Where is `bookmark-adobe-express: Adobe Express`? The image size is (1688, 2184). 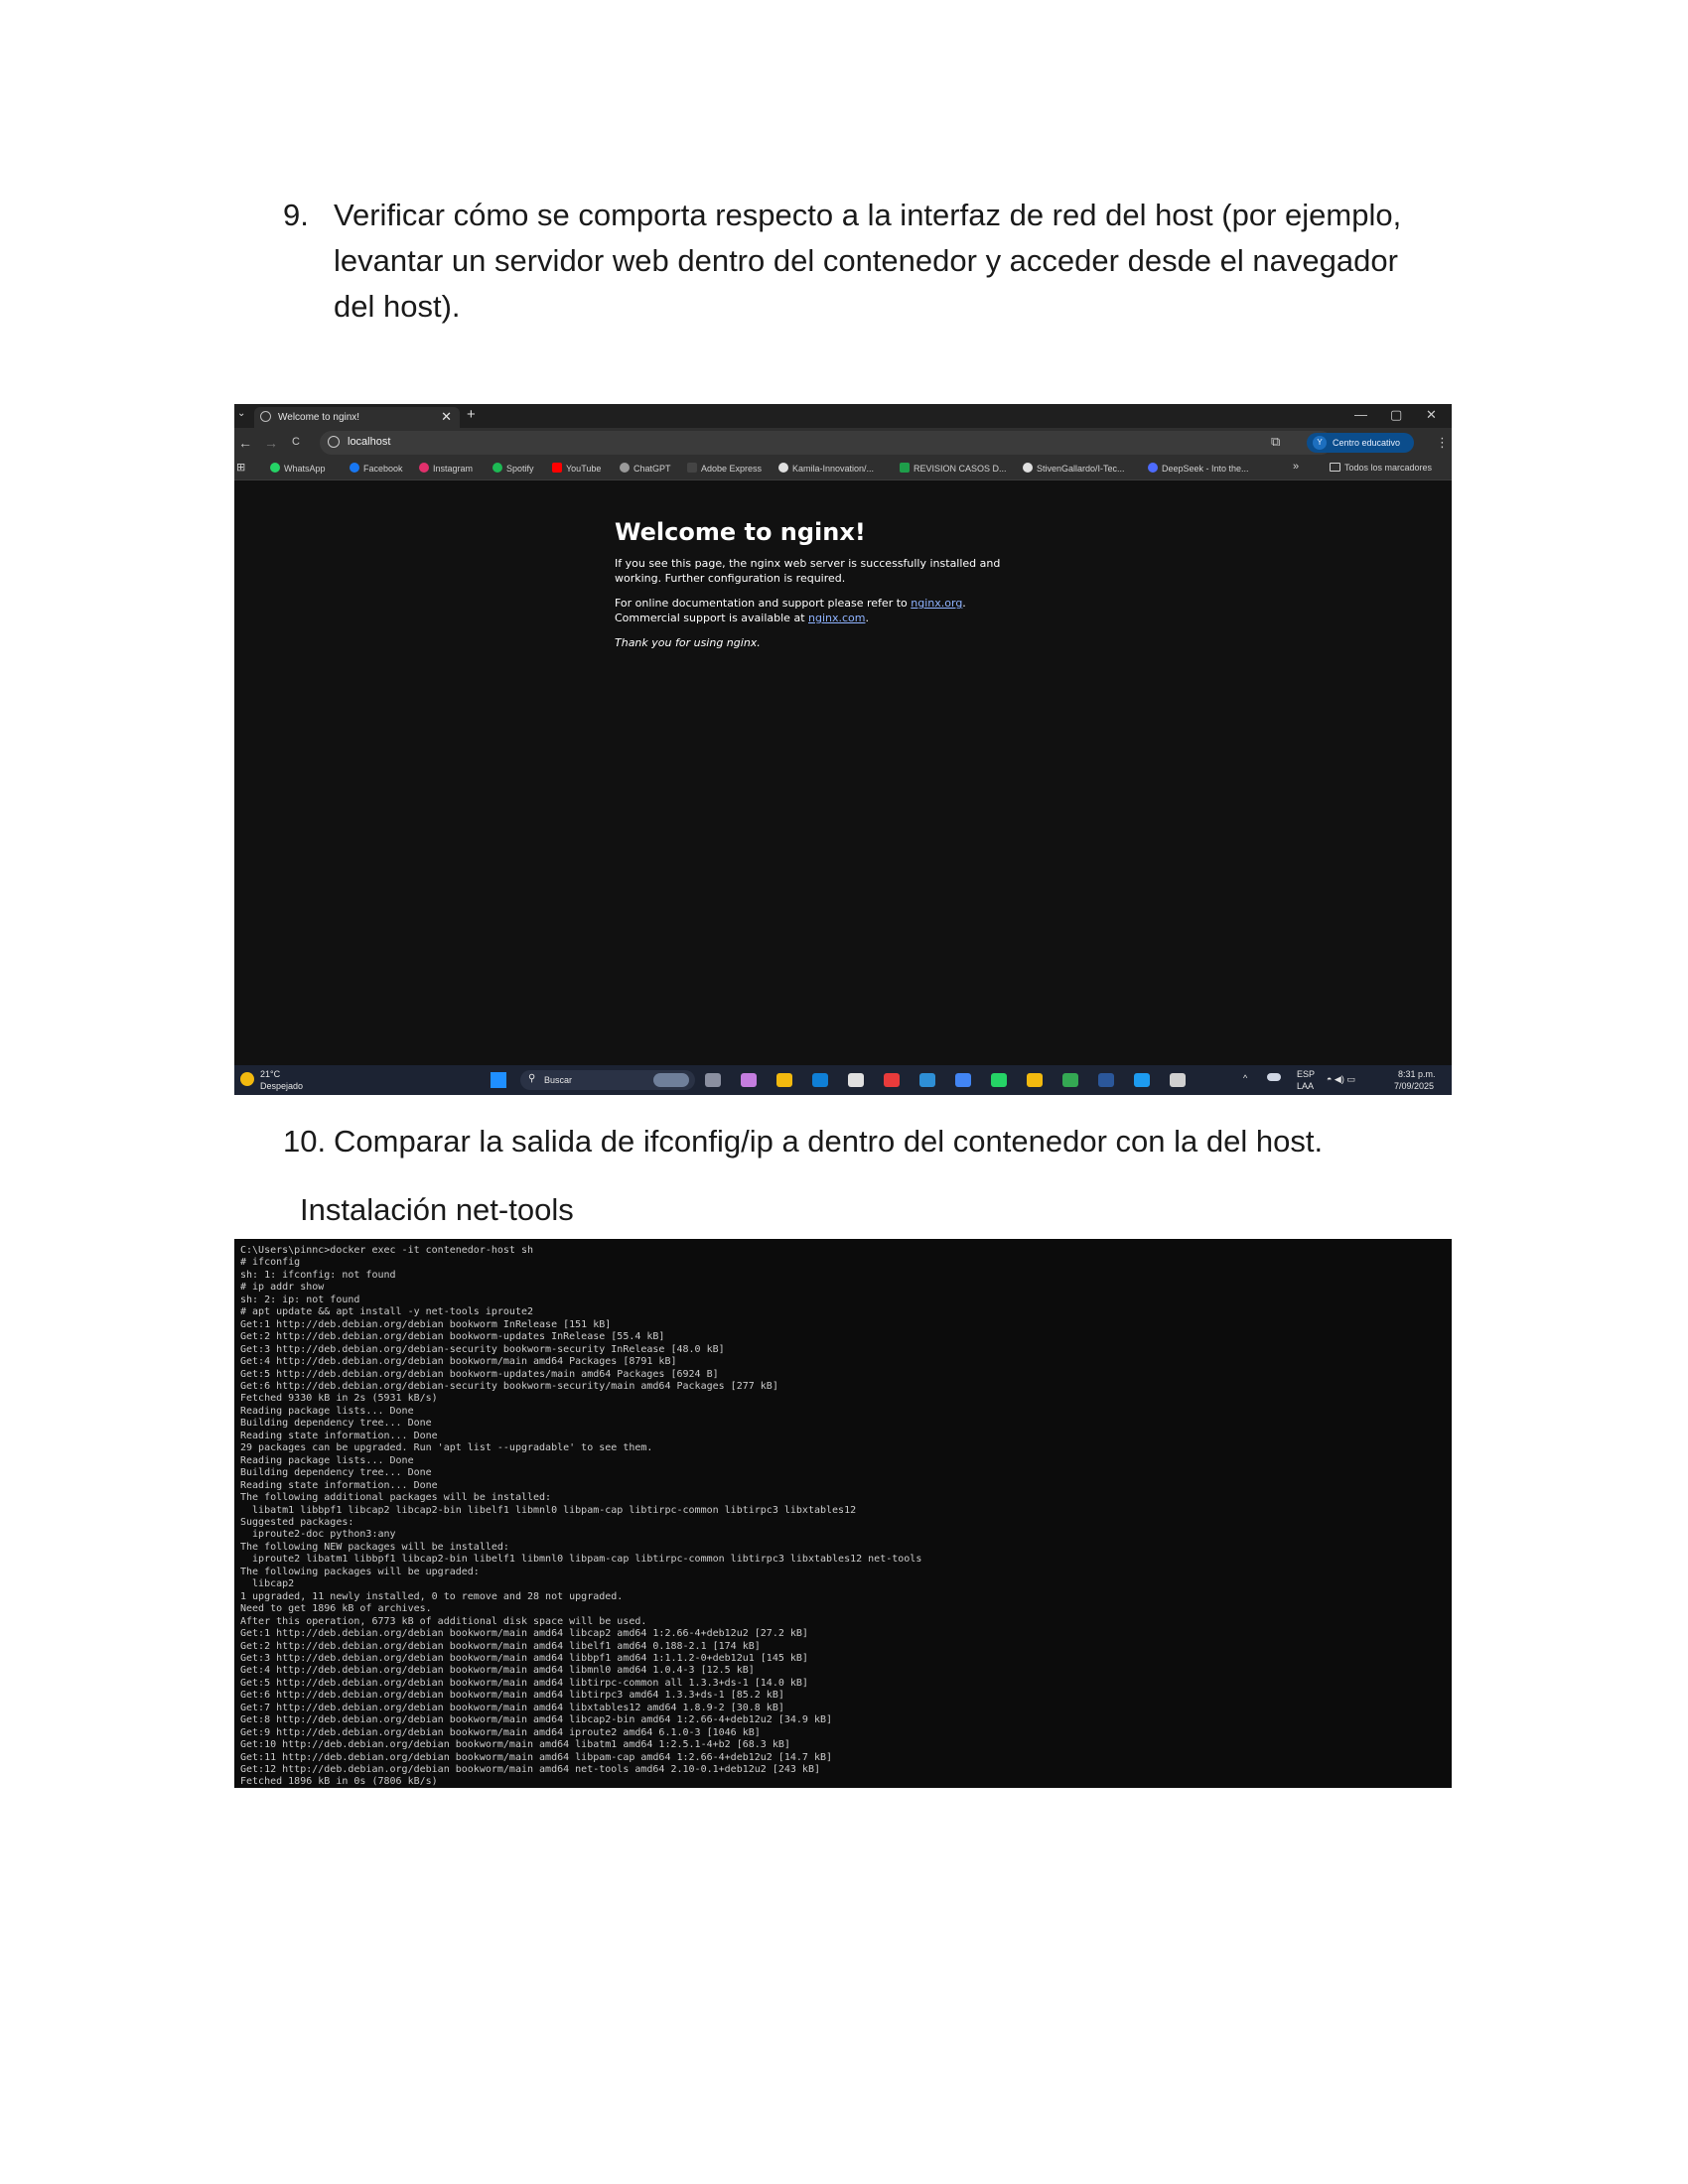 bookmark-adobe-express: Adobe Express is located at coordinates (724, 468).